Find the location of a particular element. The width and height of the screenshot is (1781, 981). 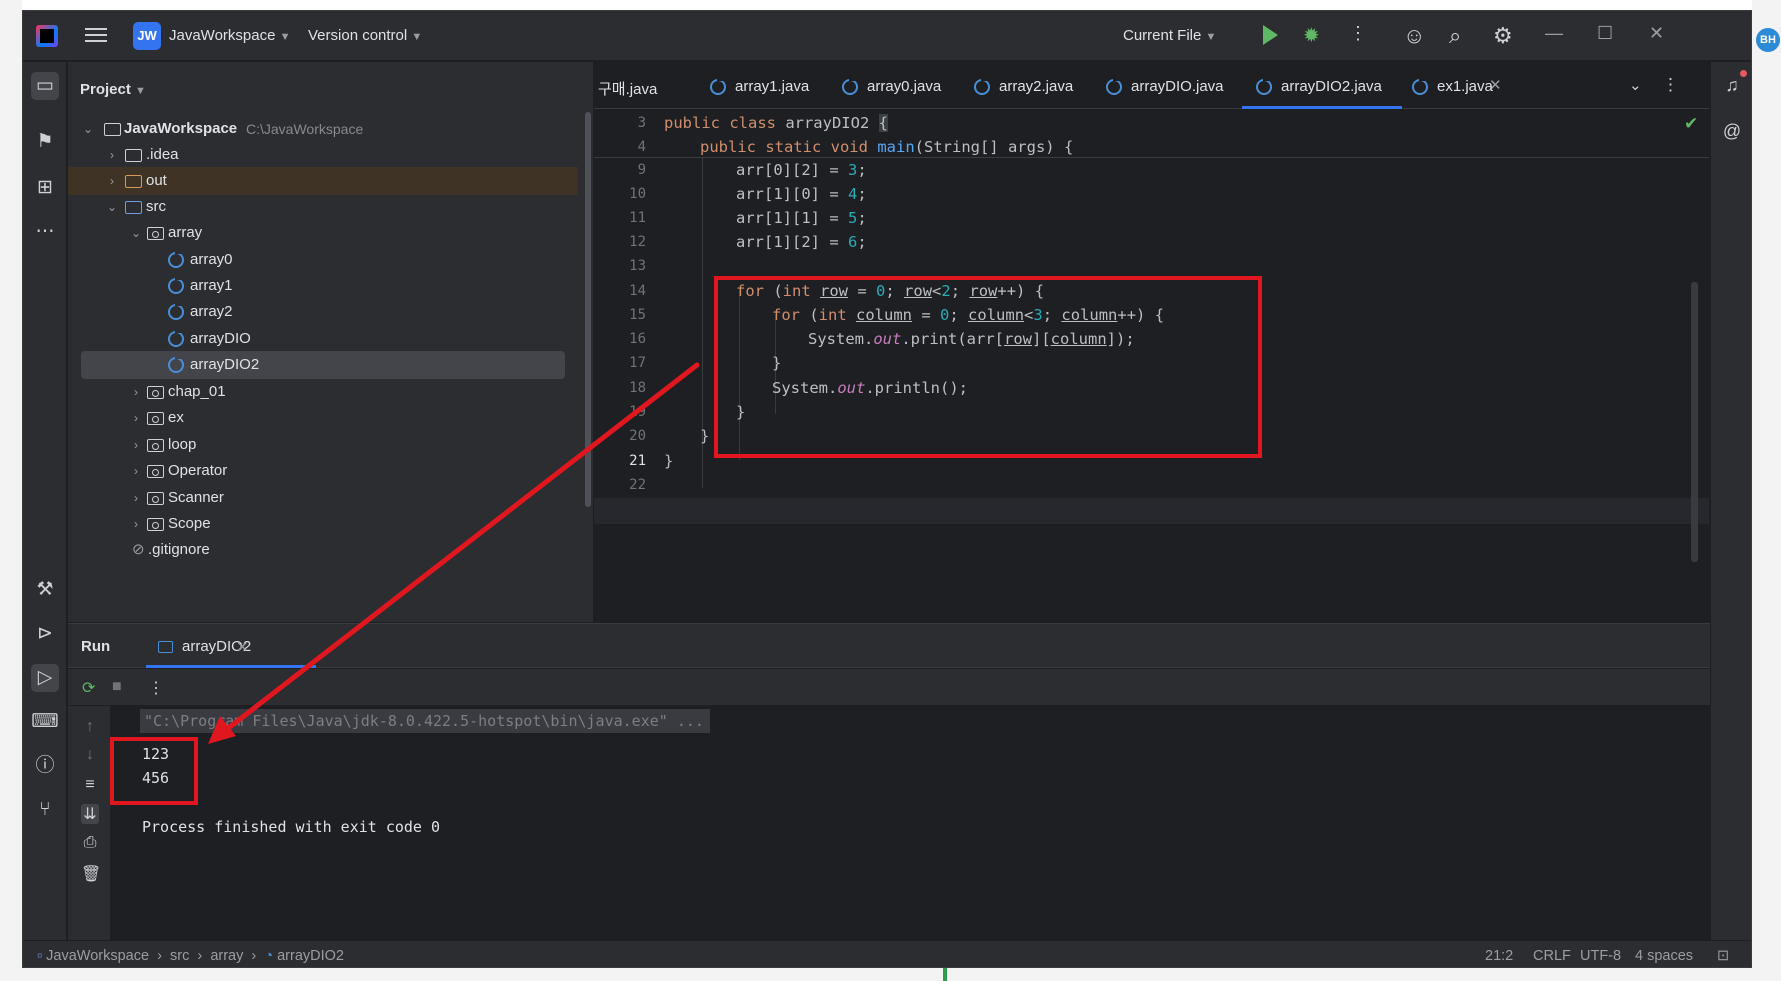

close-run-tab-icon: ✕ is located at coordinates (242, 647).